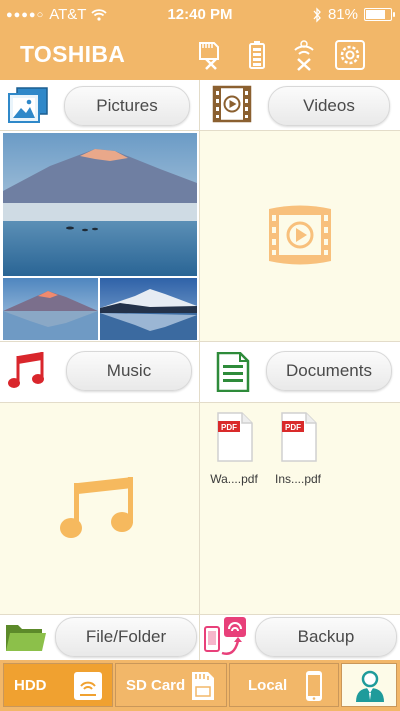 This screenshot has width=400, height=711. What do you see at coordinates (326, 637) in the screenshot?
I see `backup-button: Backup` at bounding box center [326, 637].